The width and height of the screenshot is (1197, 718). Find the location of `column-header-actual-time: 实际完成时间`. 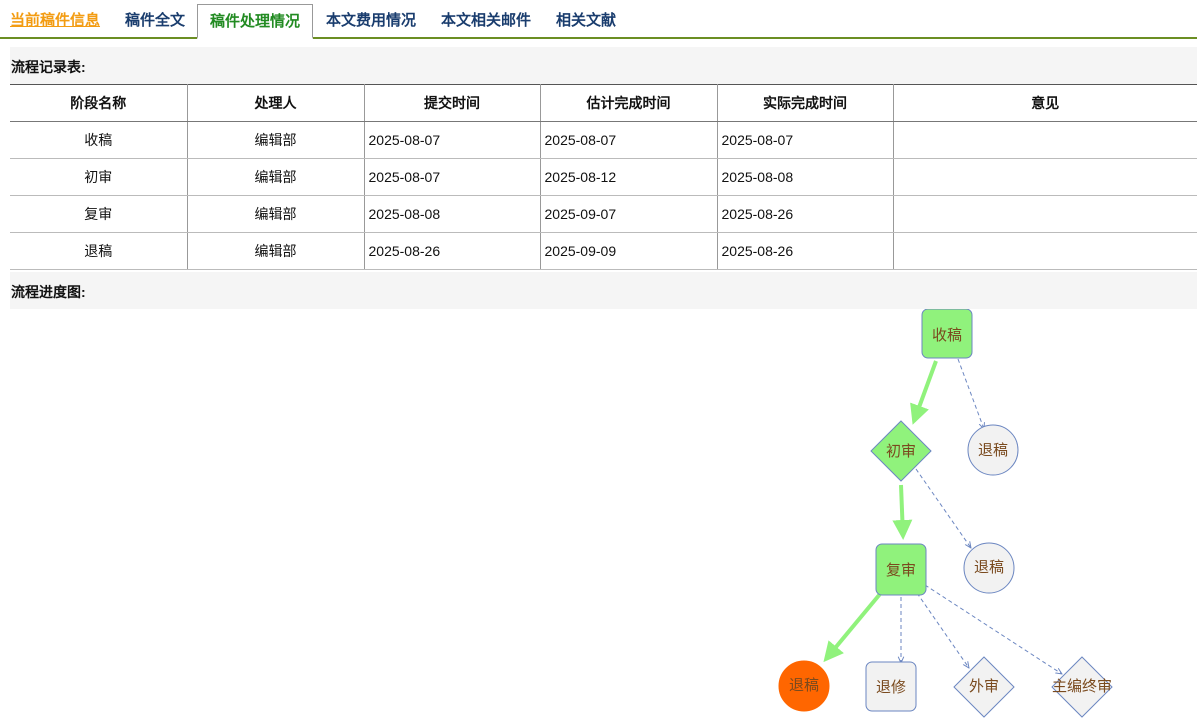

column-header-actual-time: 实际完成时间 is located at coordinates (805, 103).